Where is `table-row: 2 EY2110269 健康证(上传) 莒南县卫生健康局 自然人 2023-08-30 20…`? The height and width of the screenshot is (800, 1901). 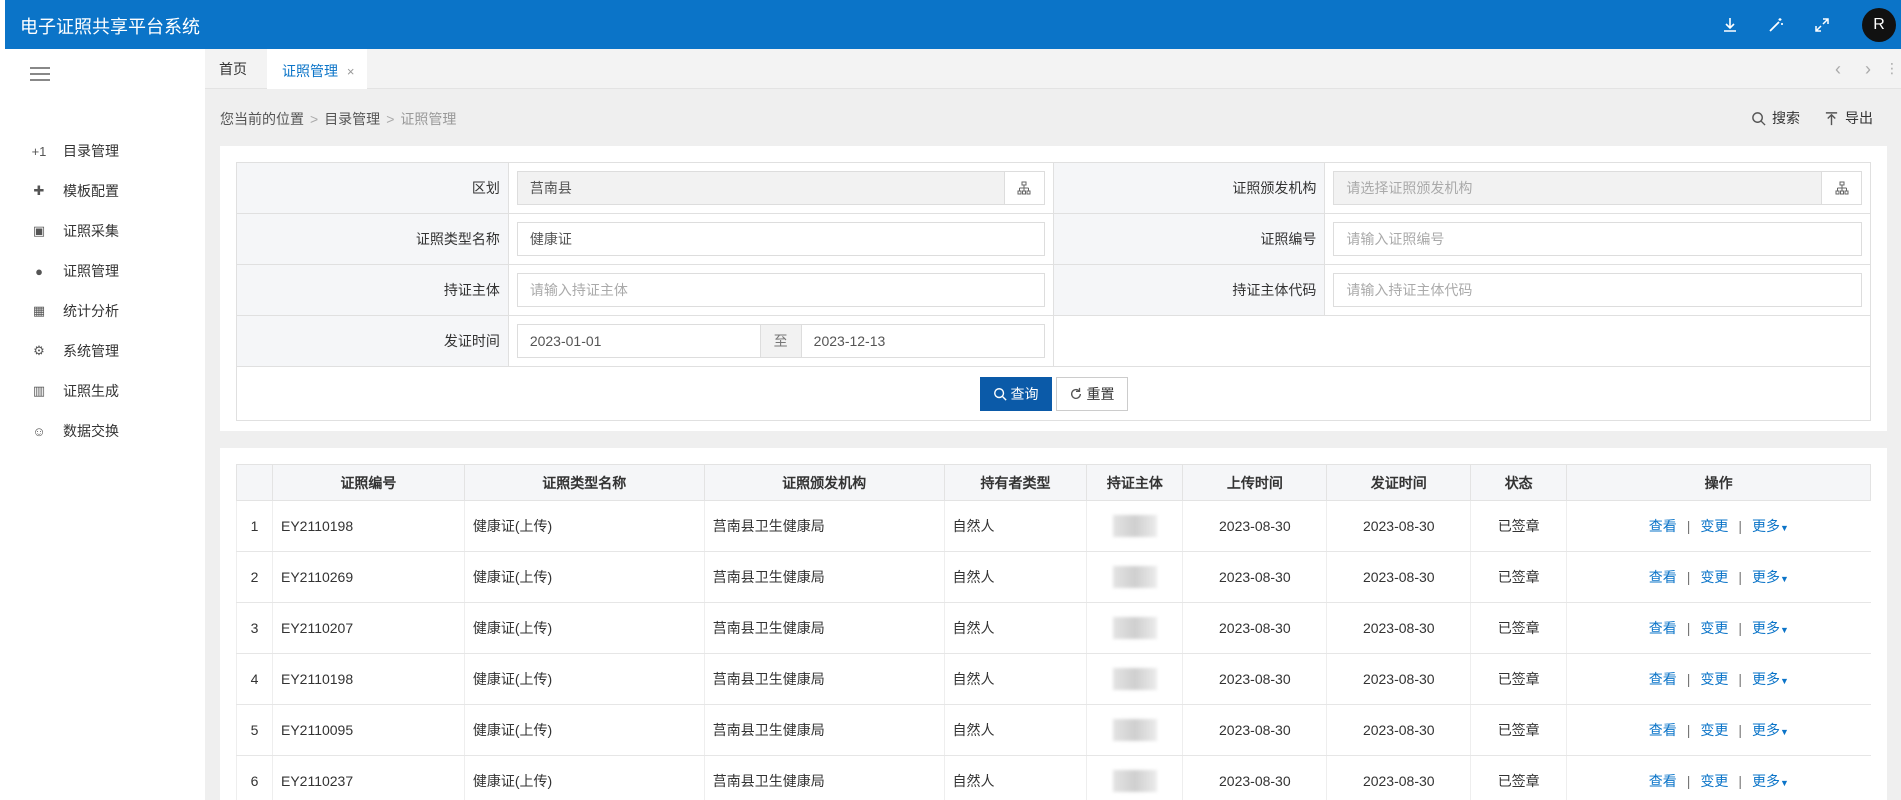
table-row: 2 EY2110269 健康证(上传) 莒南县卫生健康局 自然人 2023-08-30 20… is located at coordinates (1053, 577).